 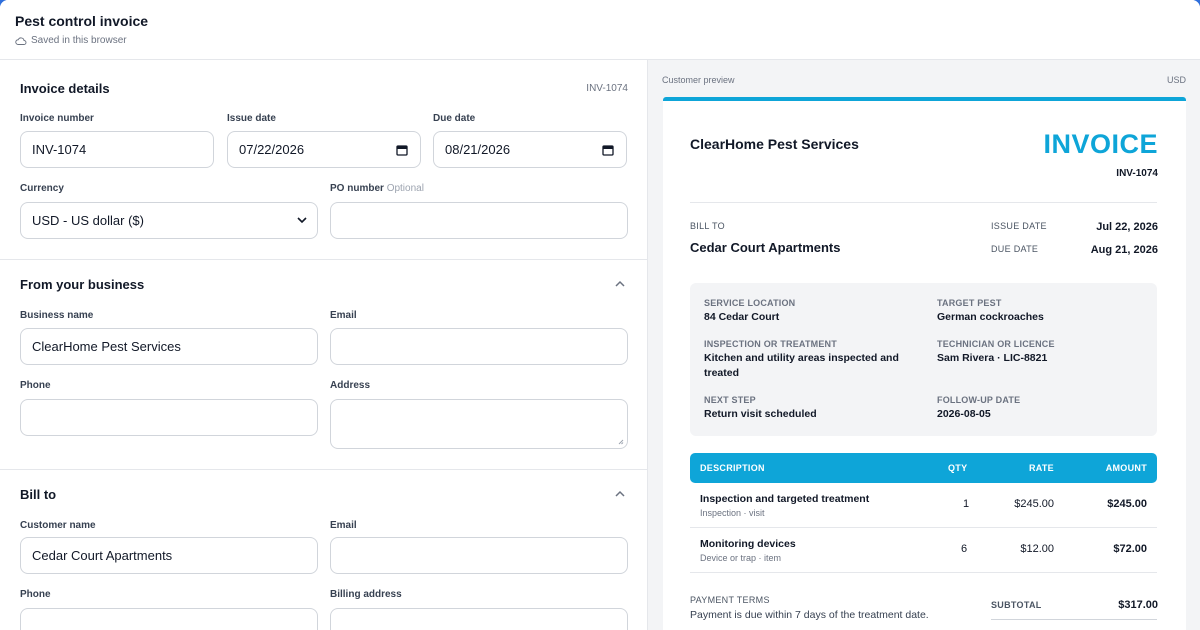 I want to click on issue-date-label: Issue date, so click(x=251, y=118).